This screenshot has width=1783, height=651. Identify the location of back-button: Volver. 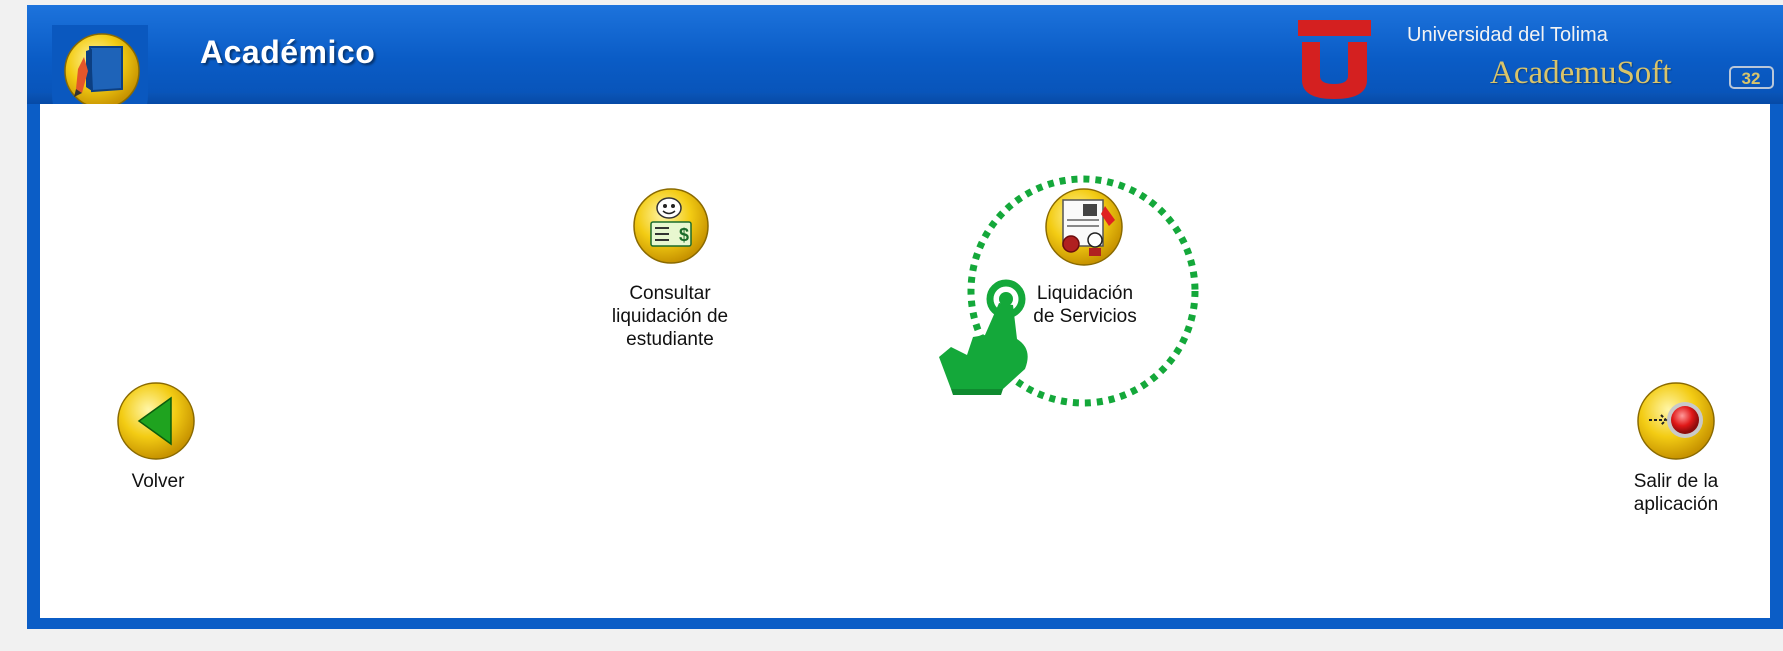
(158, 481).